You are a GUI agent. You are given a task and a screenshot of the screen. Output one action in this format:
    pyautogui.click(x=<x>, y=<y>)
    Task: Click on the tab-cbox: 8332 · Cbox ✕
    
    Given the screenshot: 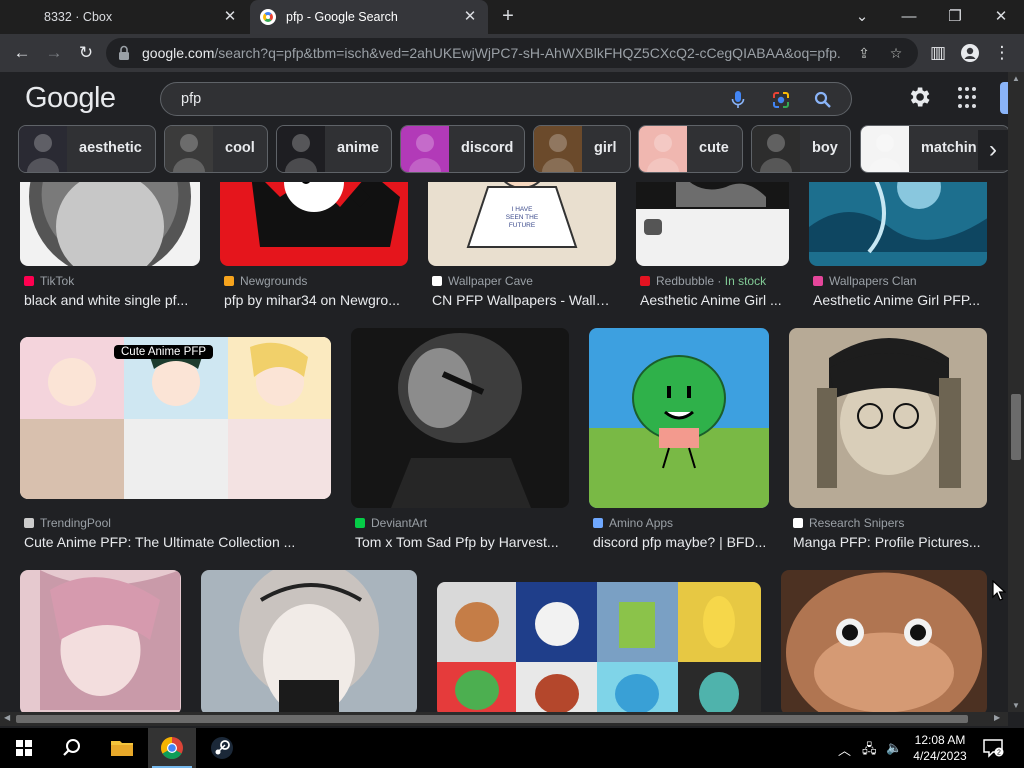 What is the action you would take?
    pyautogui.click(x=124, y=17)
    